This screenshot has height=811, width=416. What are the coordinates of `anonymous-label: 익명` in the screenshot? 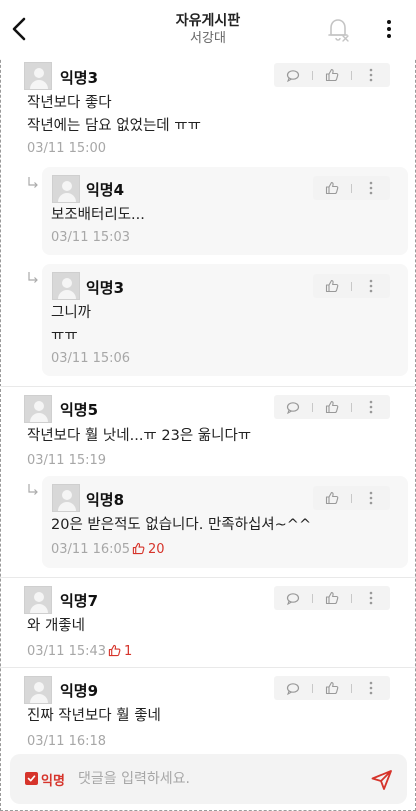 It's located at (53, 779).